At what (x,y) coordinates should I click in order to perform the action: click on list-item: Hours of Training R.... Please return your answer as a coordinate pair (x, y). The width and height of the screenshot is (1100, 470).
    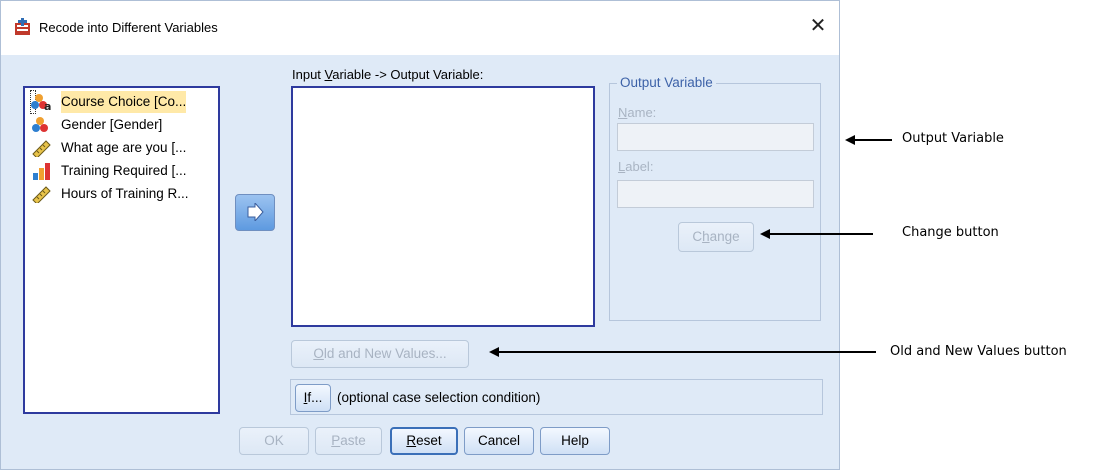
    Looking at the image, I should click on (110, 194).